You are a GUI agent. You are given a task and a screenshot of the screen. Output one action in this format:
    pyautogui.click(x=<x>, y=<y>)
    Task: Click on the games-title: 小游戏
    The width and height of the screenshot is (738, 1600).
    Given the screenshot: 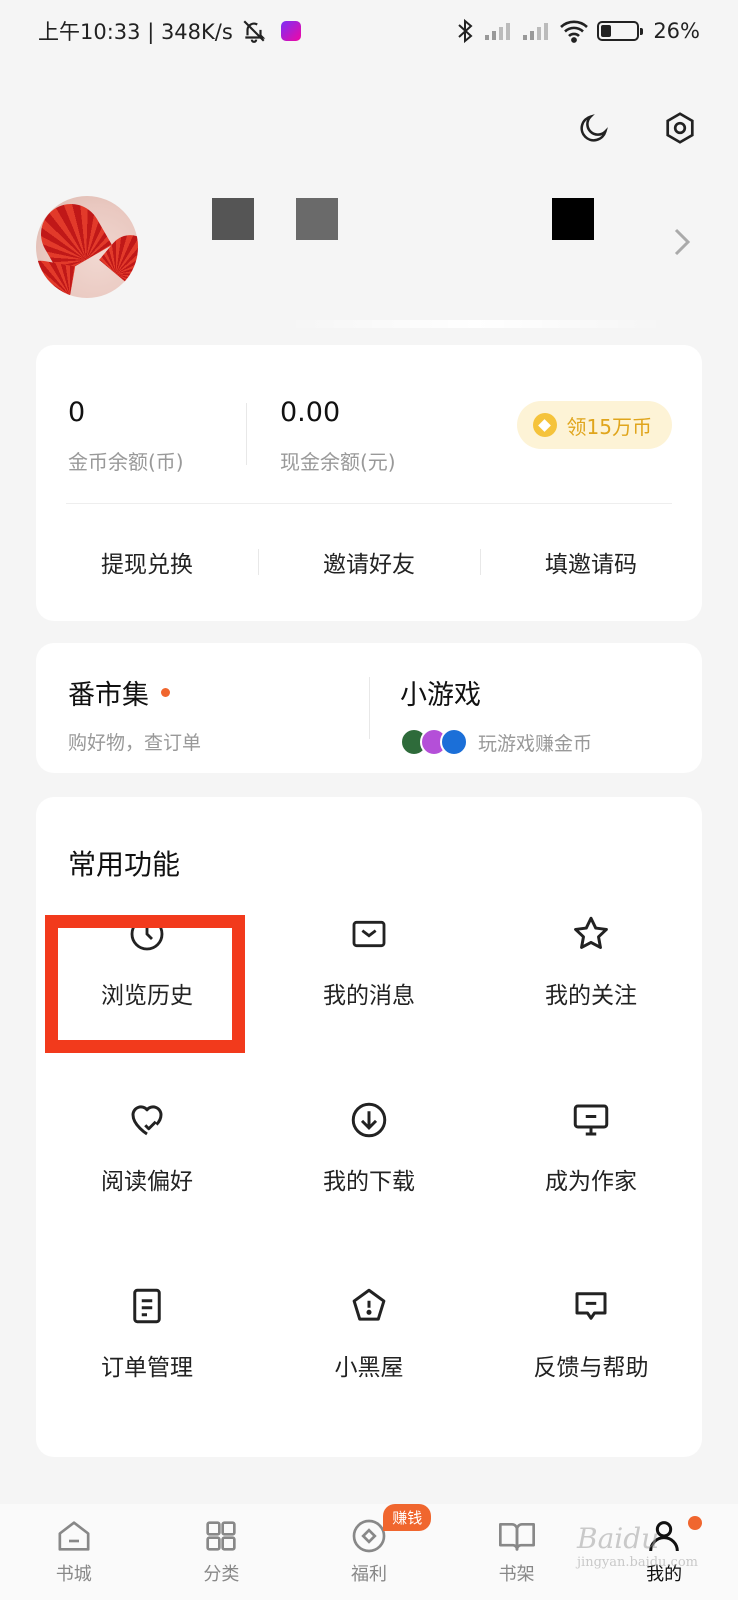 What is the action you would take?
    pyautogui.click(x=440, y=695)
    